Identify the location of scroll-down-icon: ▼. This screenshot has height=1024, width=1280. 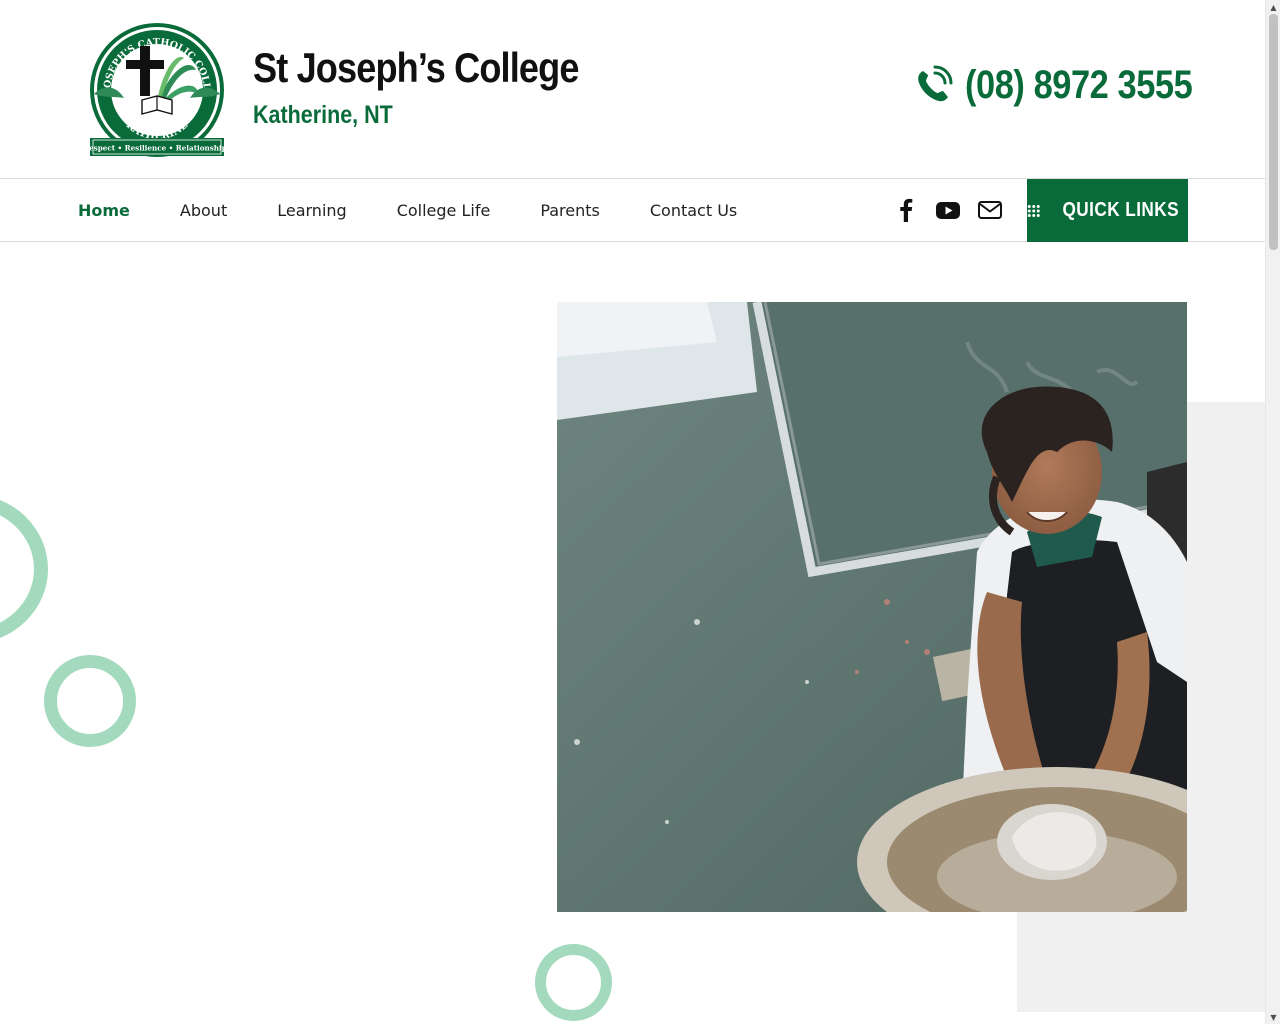
(1273, 1017).